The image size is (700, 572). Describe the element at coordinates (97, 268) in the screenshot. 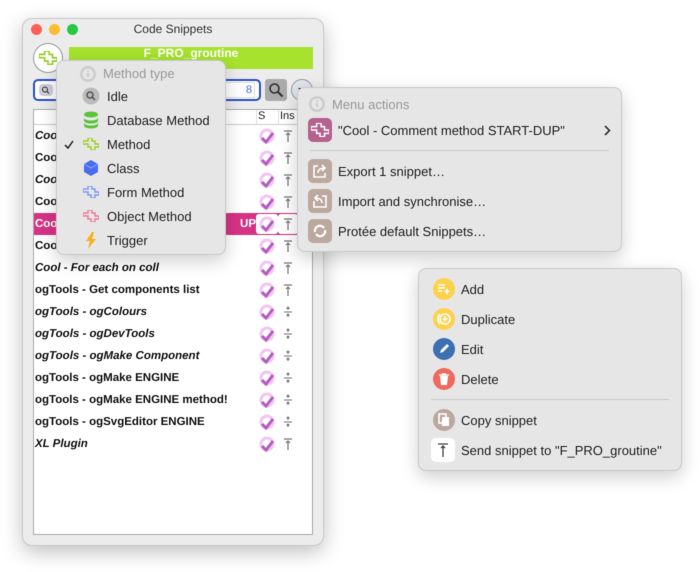

I see `snippet-name: Cool - For each on coll` at that location.